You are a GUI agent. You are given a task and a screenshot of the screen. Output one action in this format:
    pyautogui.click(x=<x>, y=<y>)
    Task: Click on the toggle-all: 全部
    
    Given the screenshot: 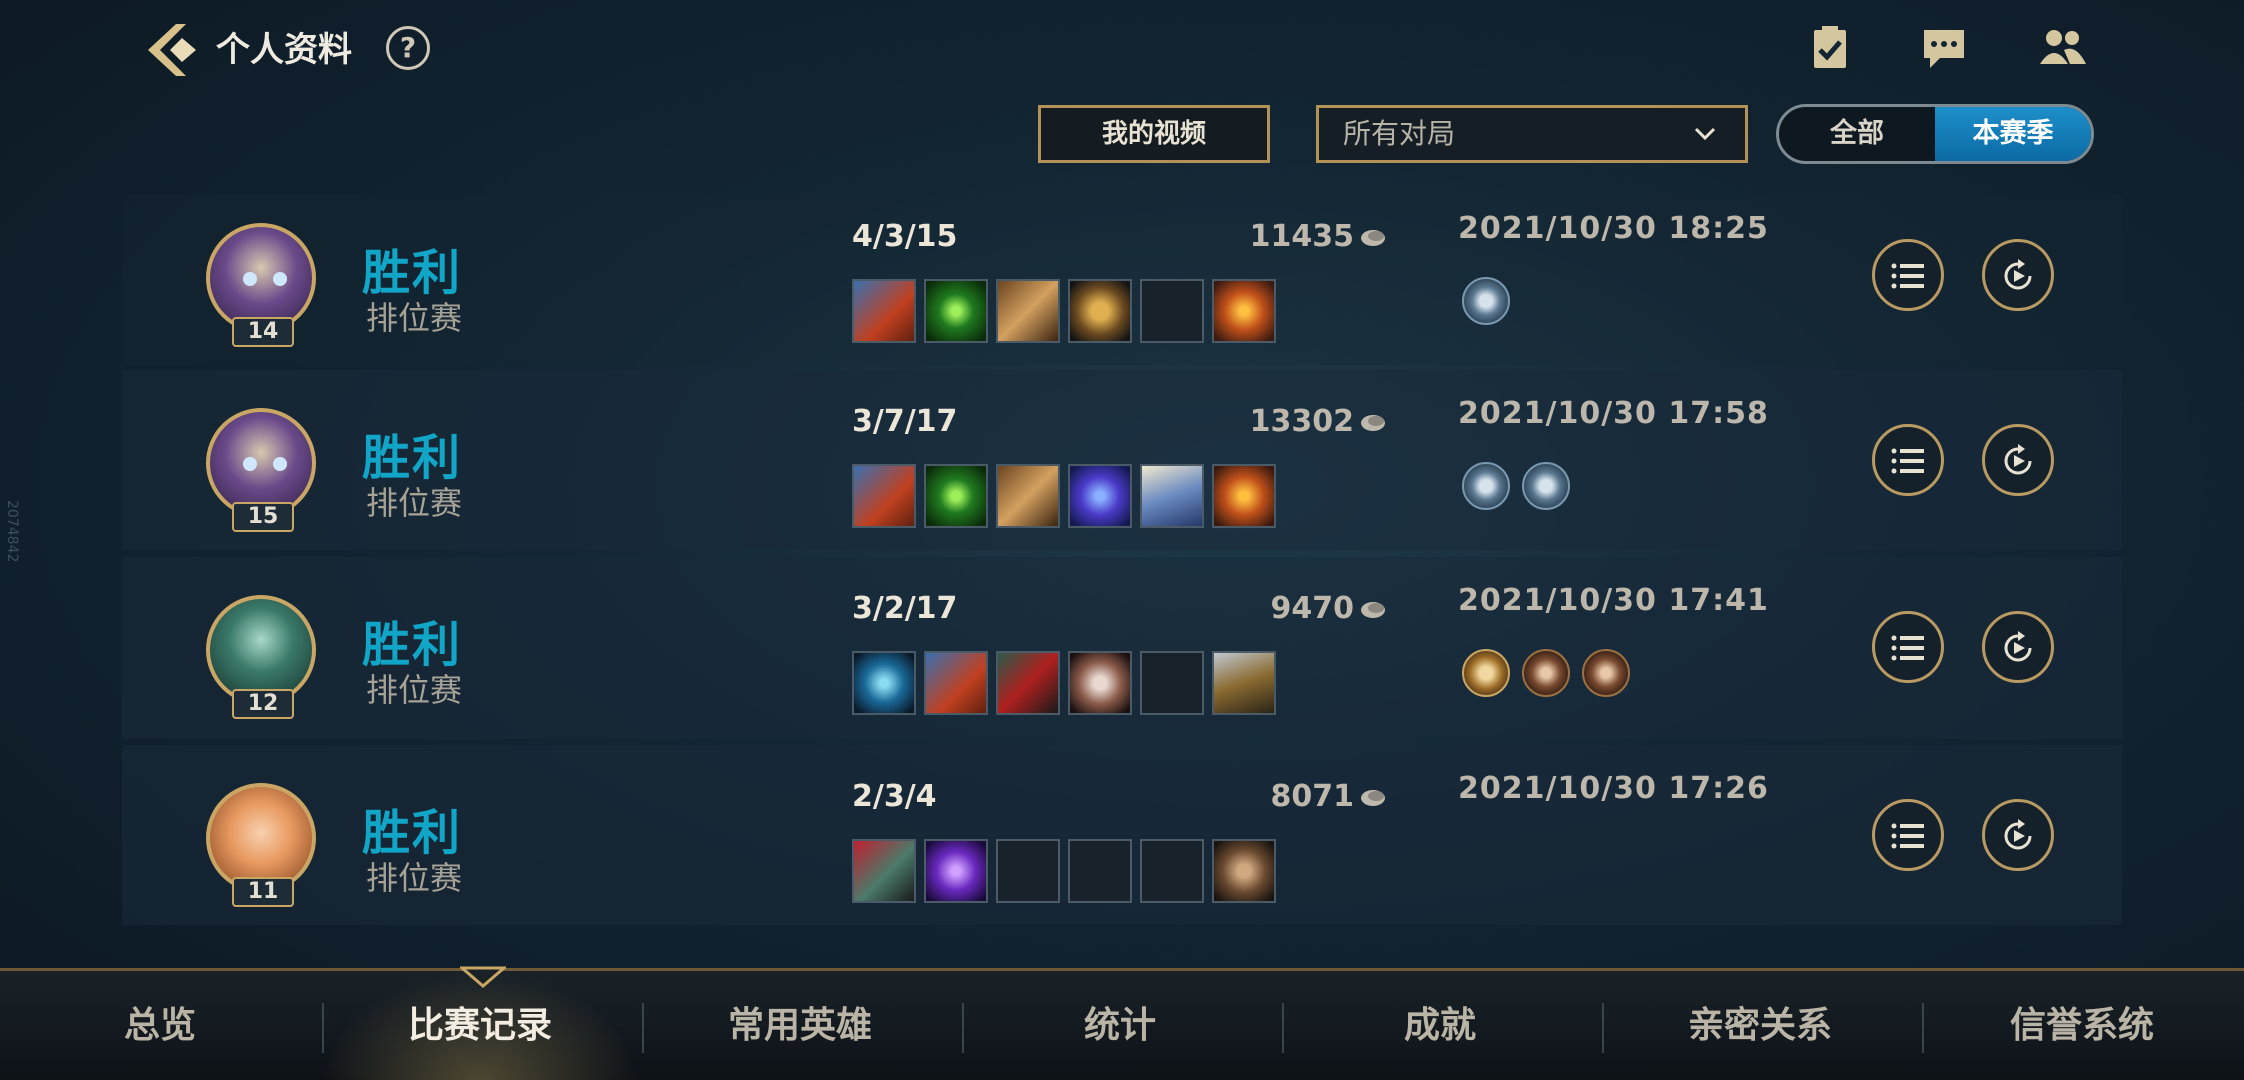 What is the action you would take?
    pyautogui.click(x=1857, y=134)
    